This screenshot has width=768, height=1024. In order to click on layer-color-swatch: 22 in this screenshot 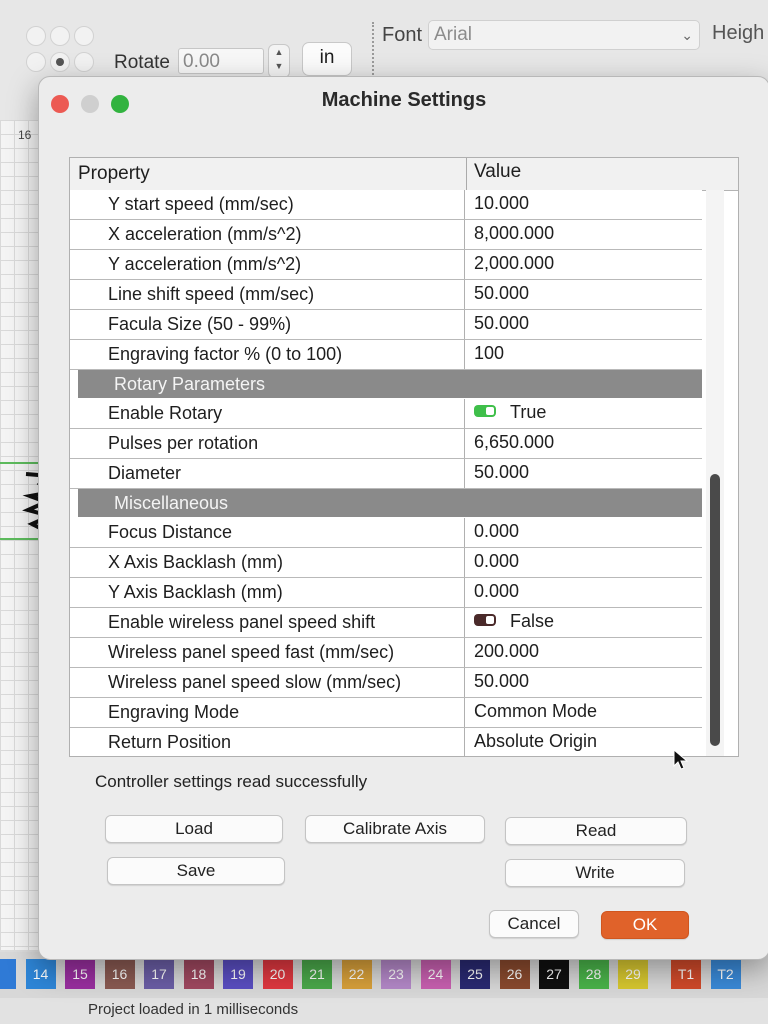, I will do `click(356, 974)`.